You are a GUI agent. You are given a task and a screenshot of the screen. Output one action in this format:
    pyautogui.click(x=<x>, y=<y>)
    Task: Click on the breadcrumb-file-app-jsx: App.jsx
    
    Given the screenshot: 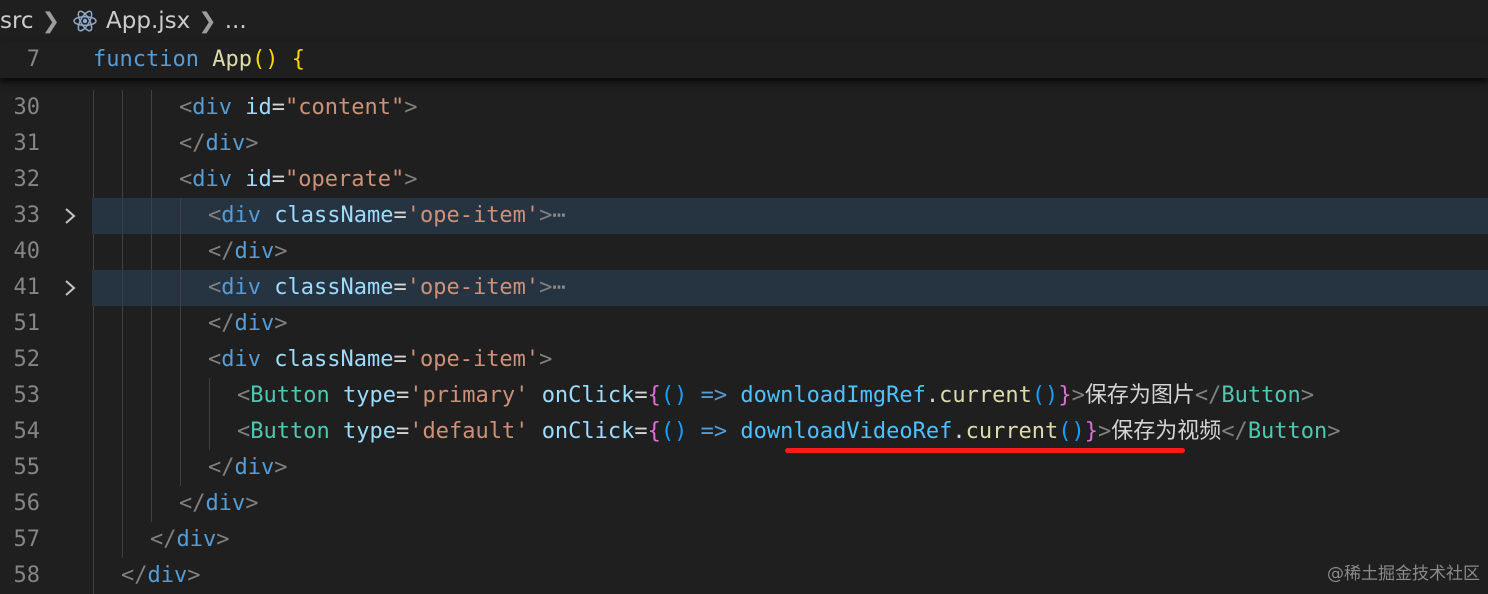 What is the action you would take?
    pyautogui.click(x=148, y=21)
    